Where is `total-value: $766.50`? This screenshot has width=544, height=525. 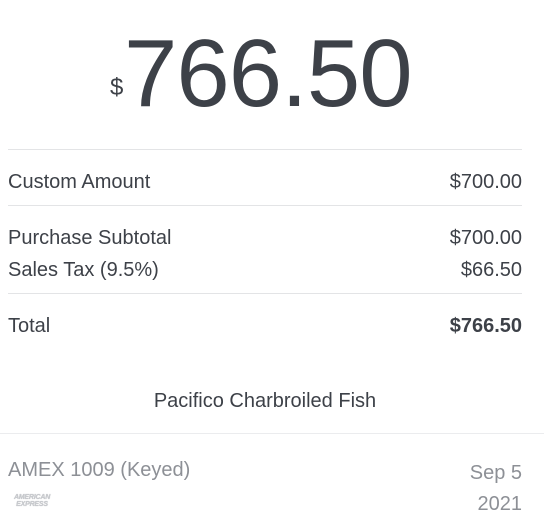
total-value: $766.50 is located at coordinates (485, 326).